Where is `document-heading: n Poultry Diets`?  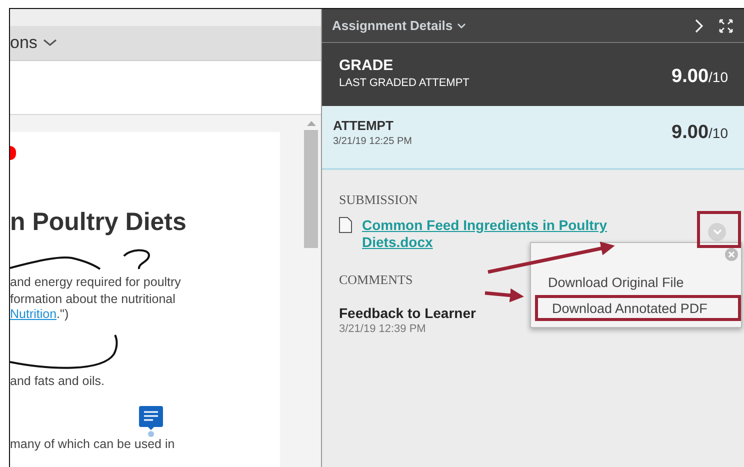
document-heading: n Poultry Diets is located at coordinates (99, 222).